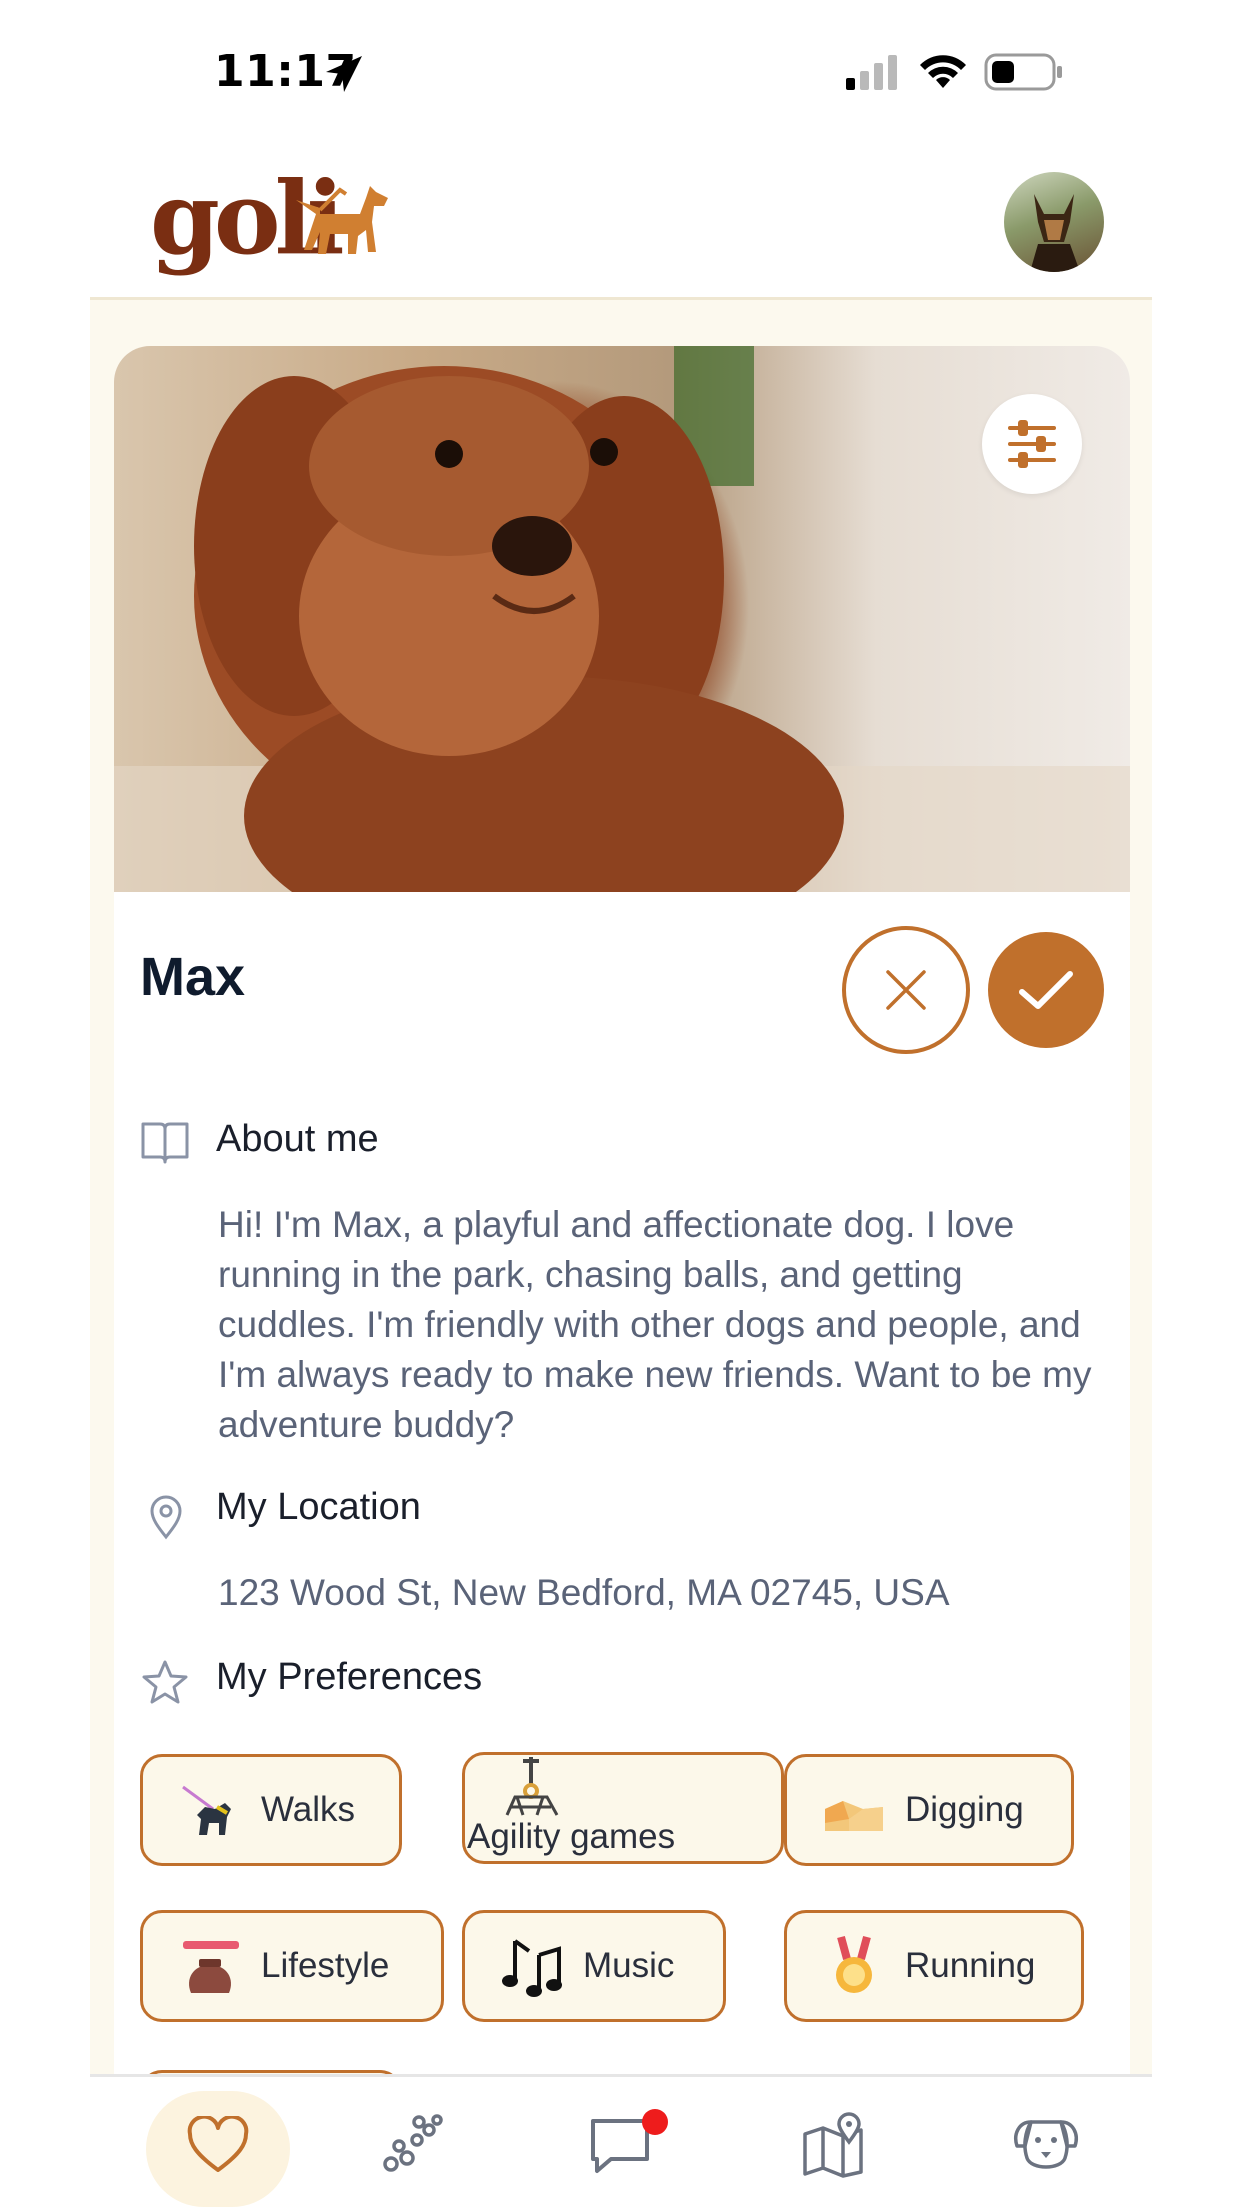 This screenshot has width=1242, height=2211. I want to click on nav-activities, so click(412, 2145).